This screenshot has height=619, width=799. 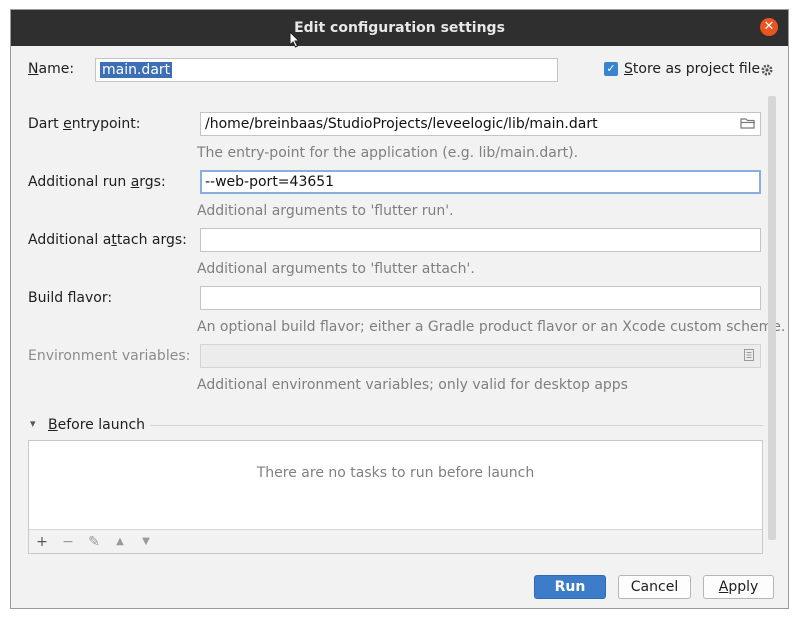 What do you see at coordinates (107, 240) in the screenshot?
I see `attach-args-label: Additional attach args:` at bounding box center [107, 240].